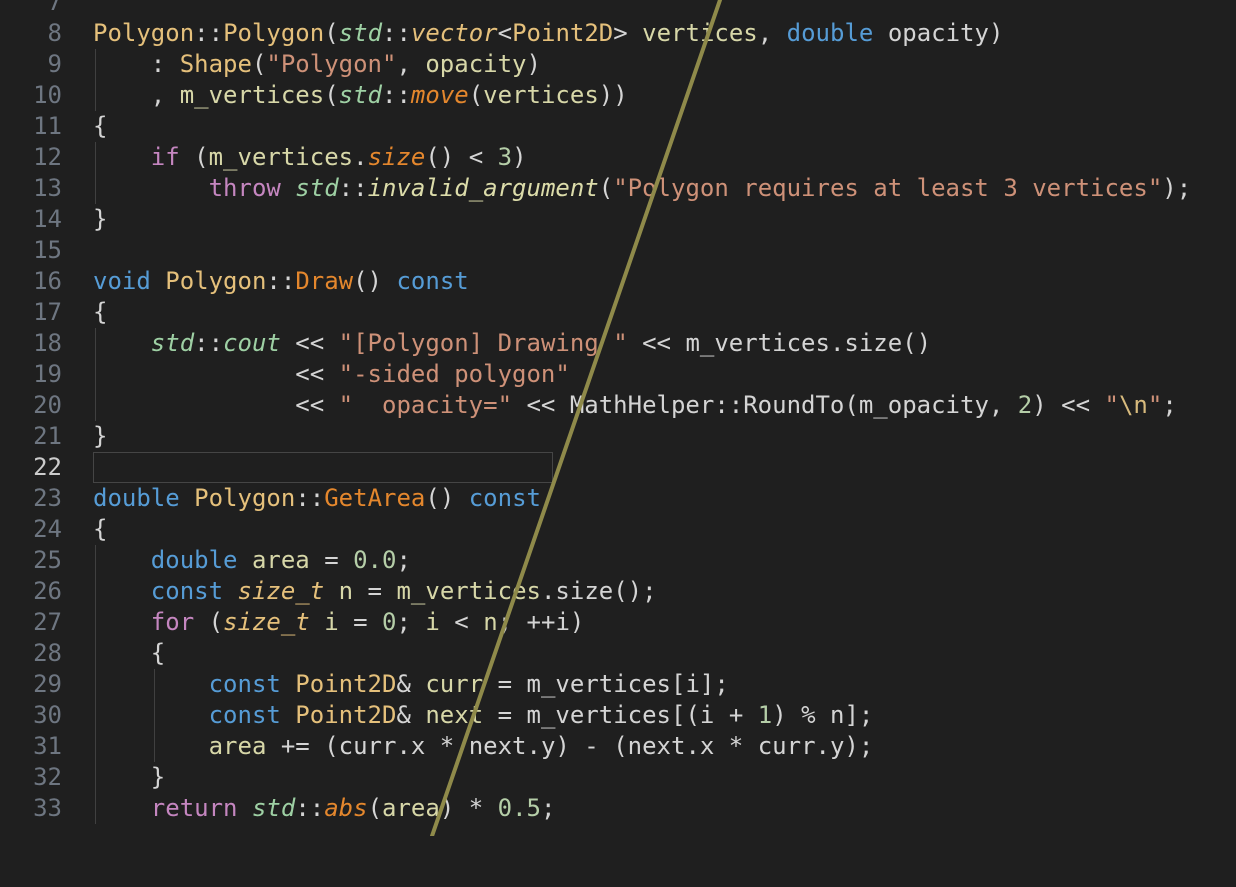 Image resolution: width=1236 pixels, height=887 pixels. Describe the element at coordinates (375, 808) in the screenshot. I see `token: (` at that location.